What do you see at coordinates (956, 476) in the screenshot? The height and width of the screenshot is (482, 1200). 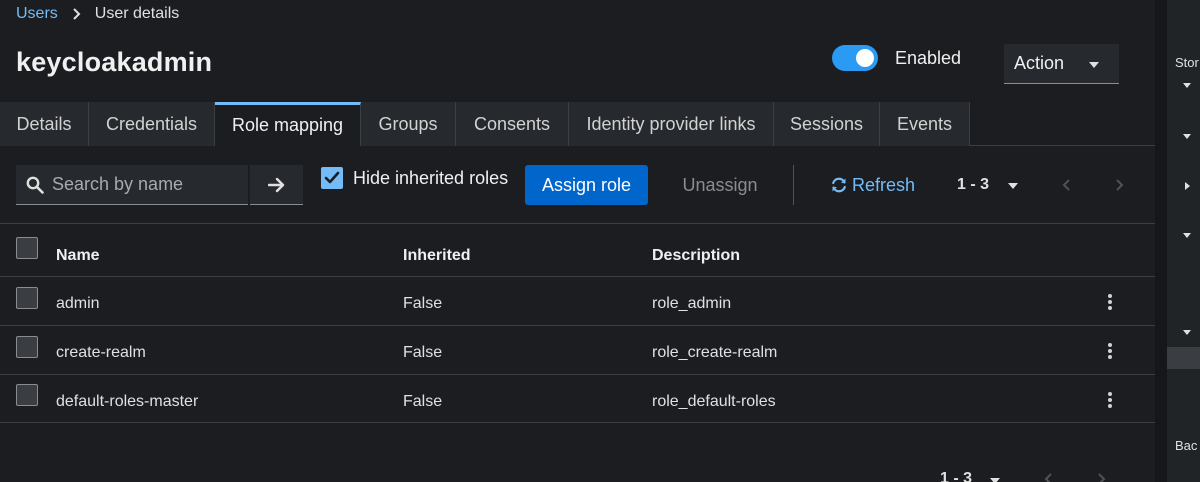 I see `bottom-pagination-count: 1 - 3` at bounding box center [956, 476].